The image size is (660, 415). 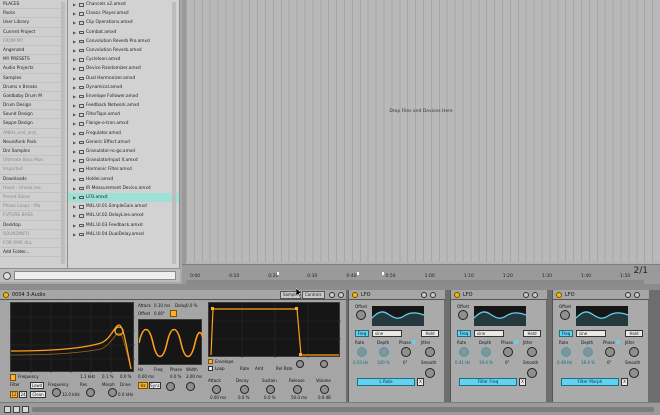 I want to click on file-item: ▶ Fregulator.amxd, so click(x=123, y=133).